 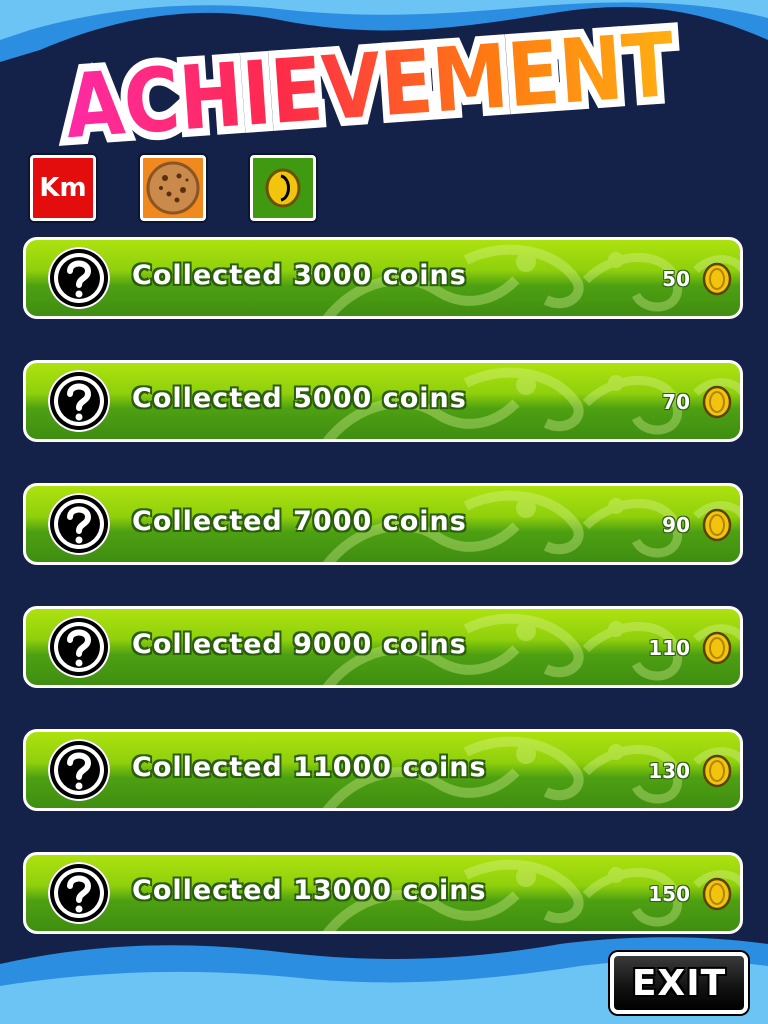 I want to click on achievement-row: Collected 3000 coins 50, so click(x=383, y=278).